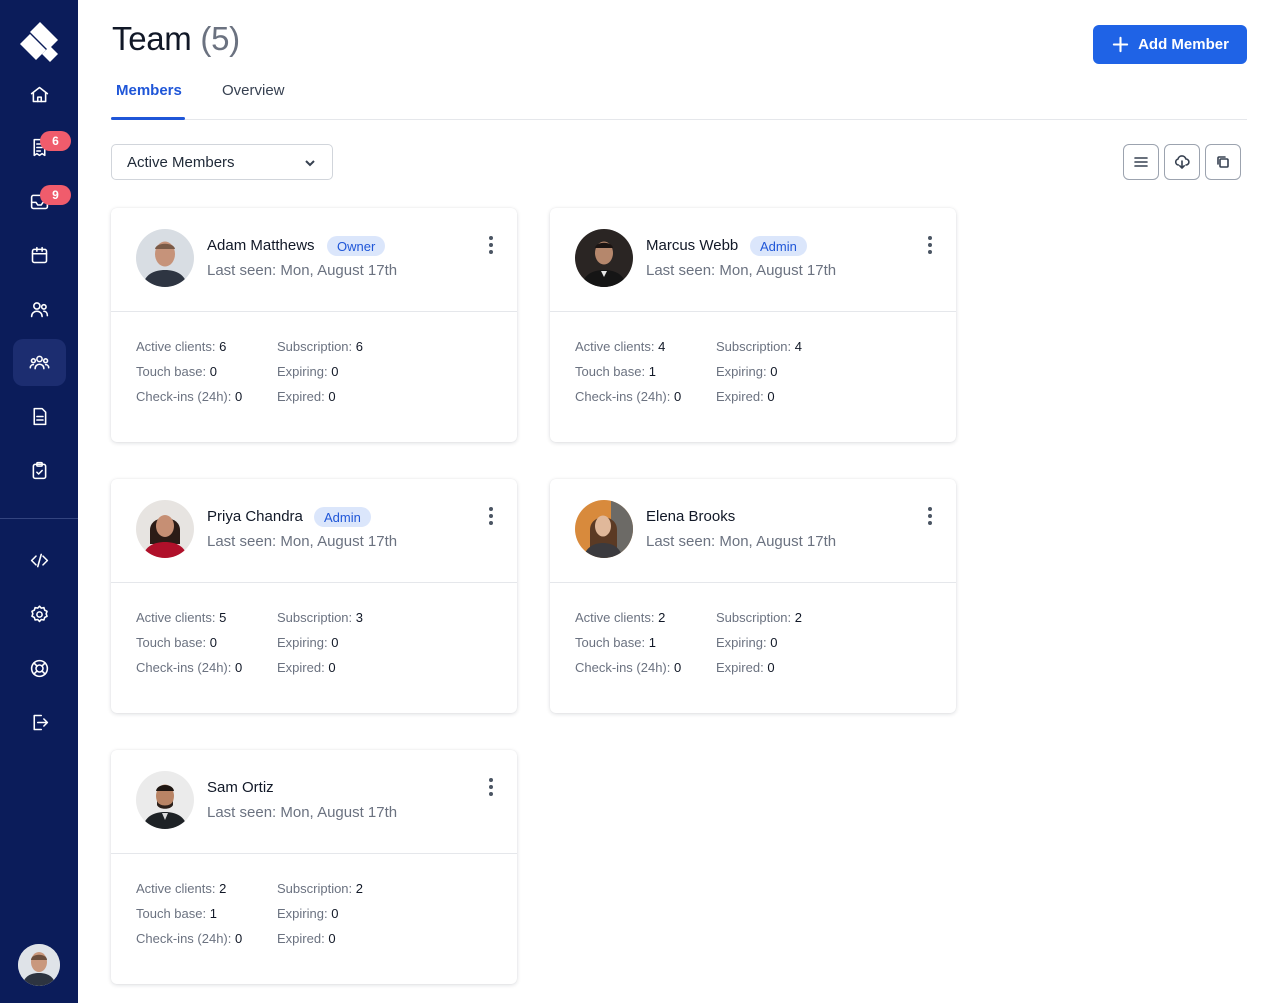 This screenshot has width=1280, height=1003. Describe the element at coordinates (1183, 44) in the screenshot. I see `add-member-label: Add Member` at that location.